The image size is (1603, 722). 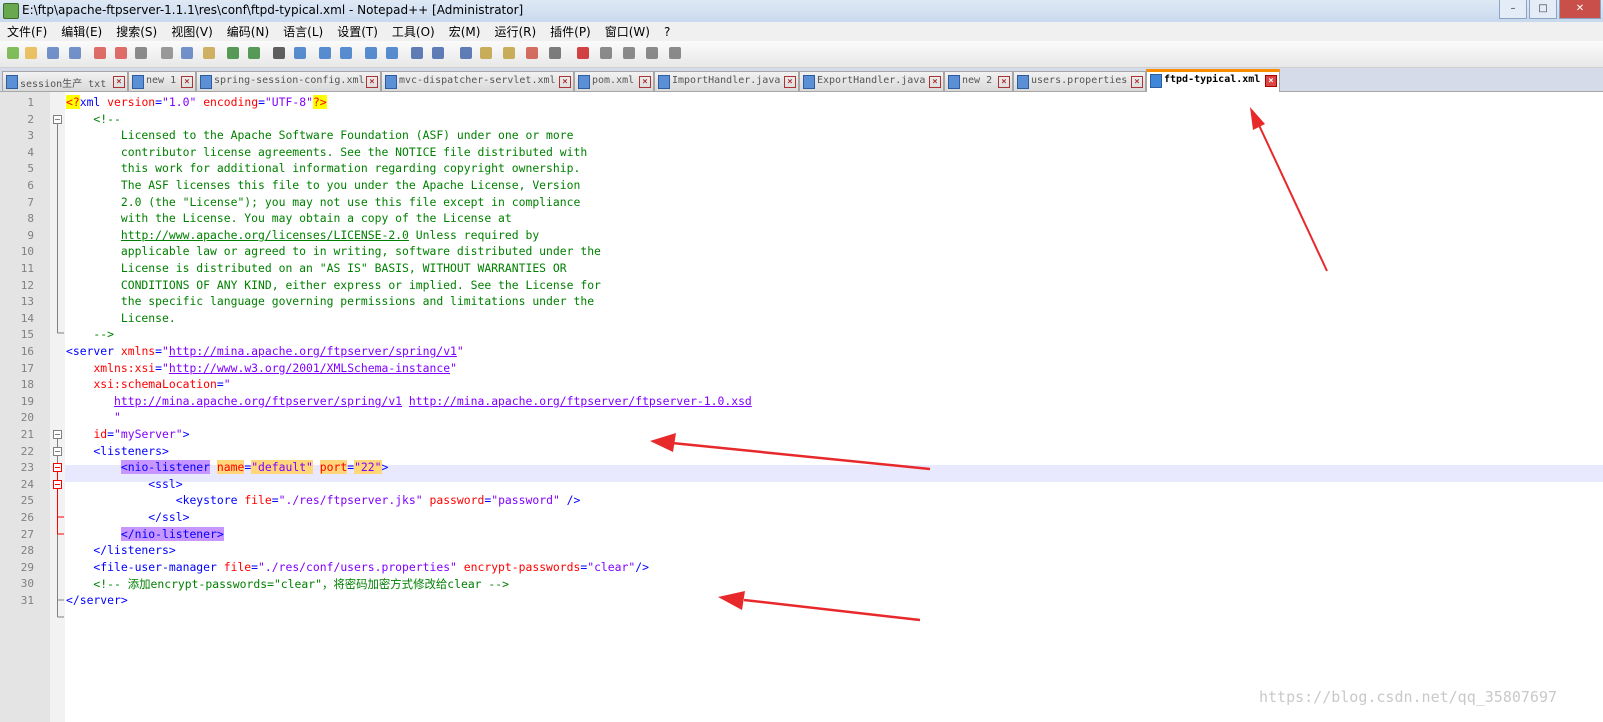 I want to click on tab: ExportHandler.java ×, so click(x=871, y=81).